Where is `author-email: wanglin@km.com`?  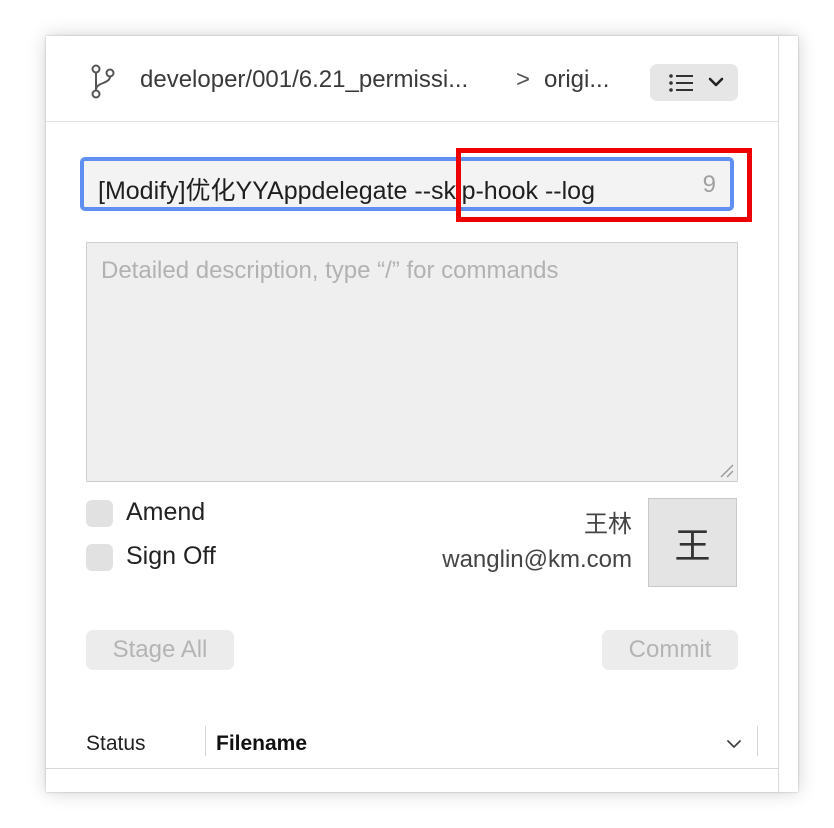
author-email: wanglin@km.com is located at coordinates (537, 559).